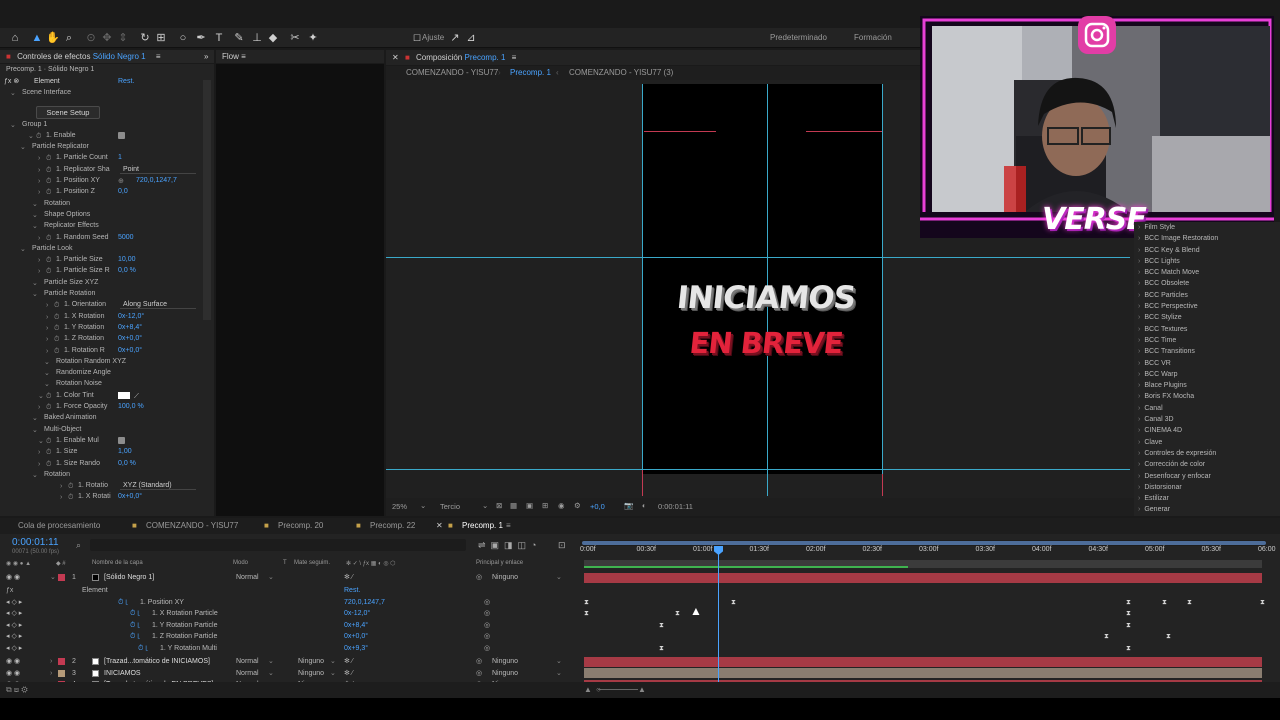 Image resolution: width=1280 pixels, height=720 pixels. Describe the element at coordinates (513, 505) in the screenshot. I see `transparency-grid-icon: ▦` at that location.